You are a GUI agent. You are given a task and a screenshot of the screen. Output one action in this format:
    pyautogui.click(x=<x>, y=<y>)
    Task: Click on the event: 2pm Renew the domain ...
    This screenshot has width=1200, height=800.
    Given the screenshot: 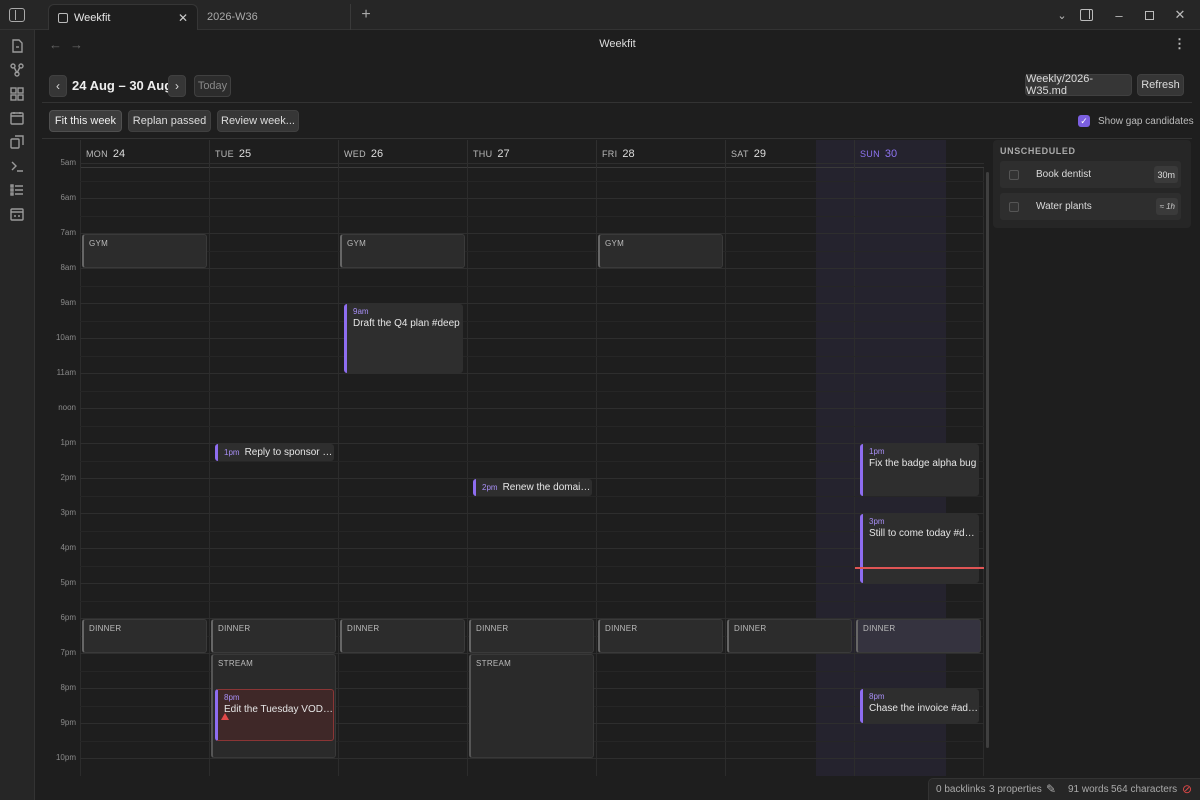 What is the action you would take?
    pyautogui.click(x=532, y=487)
    